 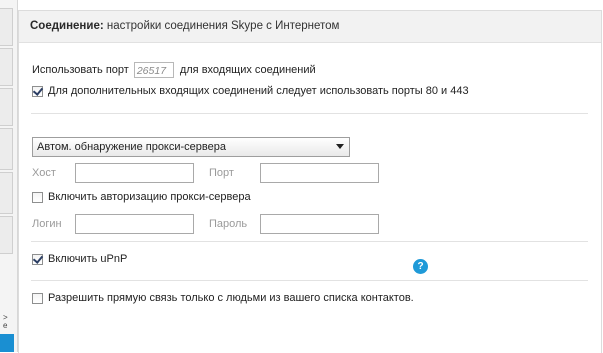 What do you see at coordinates (88, 259) in the screenshot?
I see `upnp-label: Включить uPnP` at bounding box center [88, 259].